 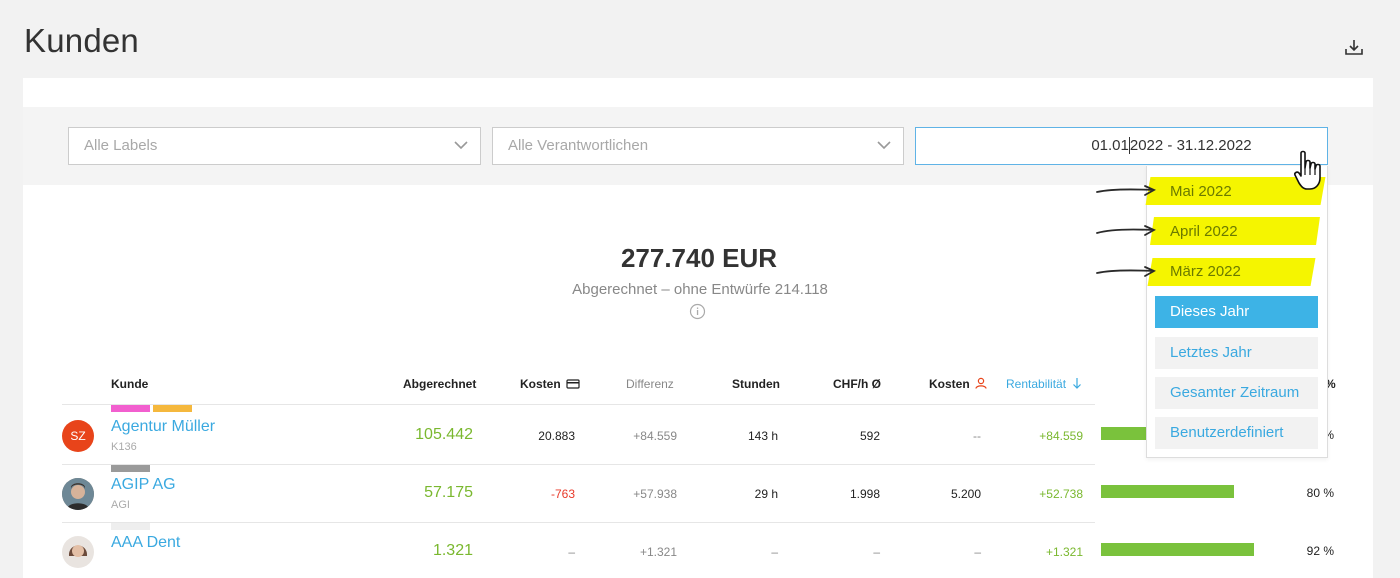 I want to click on person-icon, so click(x=981, y=383).